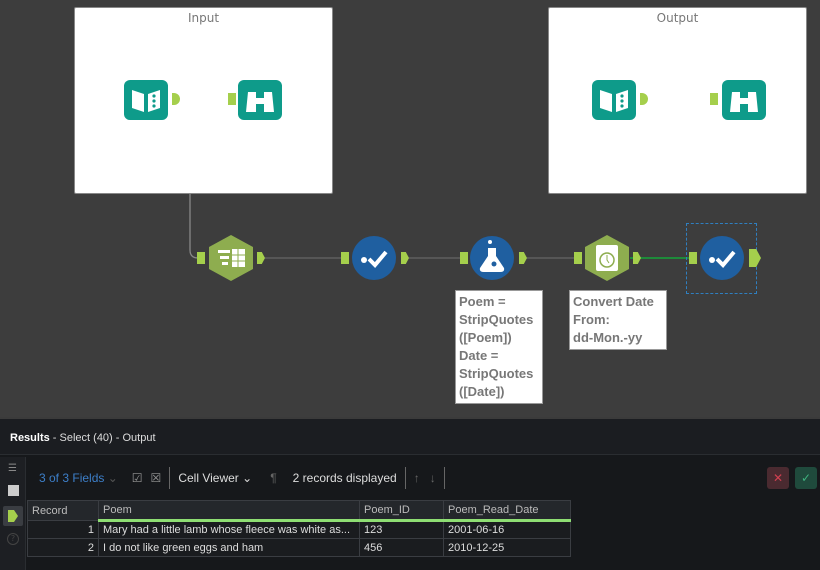  I want to click on results-subtitle: - Select (40) - Output, so click(102, 438).